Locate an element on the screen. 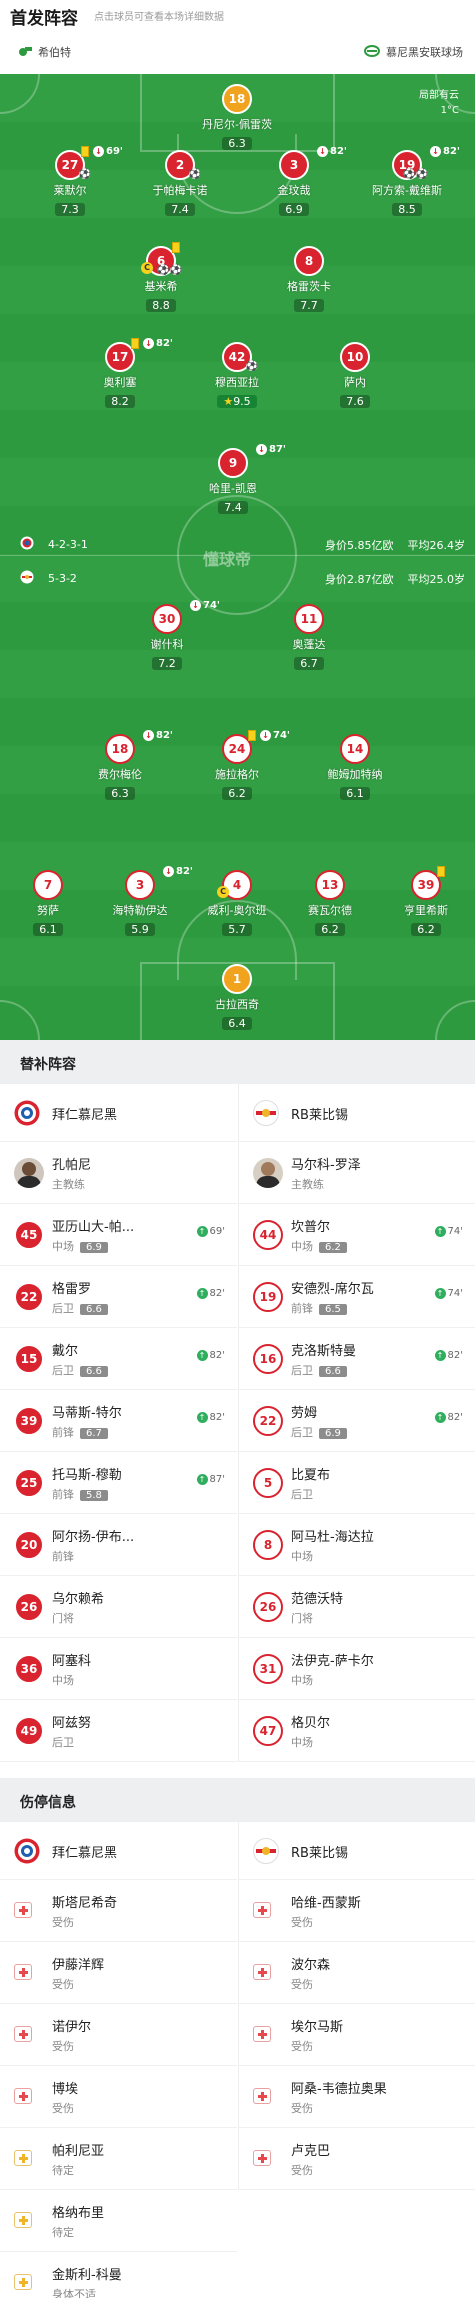  substitute-row: 22 劳姆 后卫 6.9 ↑ 82' is located at coordinates (357, 1421).